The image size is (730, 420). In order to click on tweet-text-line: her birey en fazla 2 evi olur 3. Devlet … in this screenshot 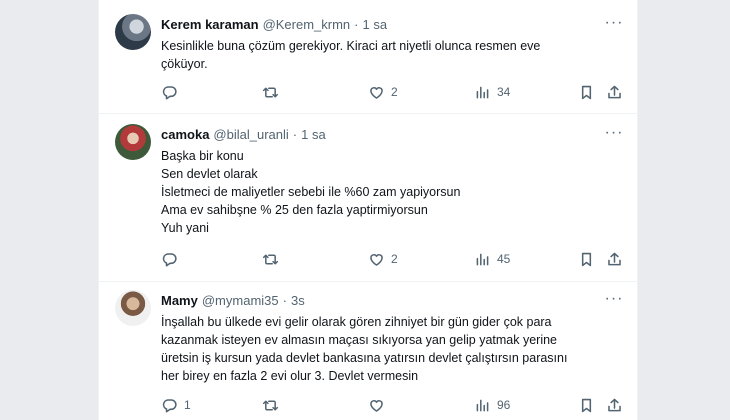, I will do `click(290, 376)`.